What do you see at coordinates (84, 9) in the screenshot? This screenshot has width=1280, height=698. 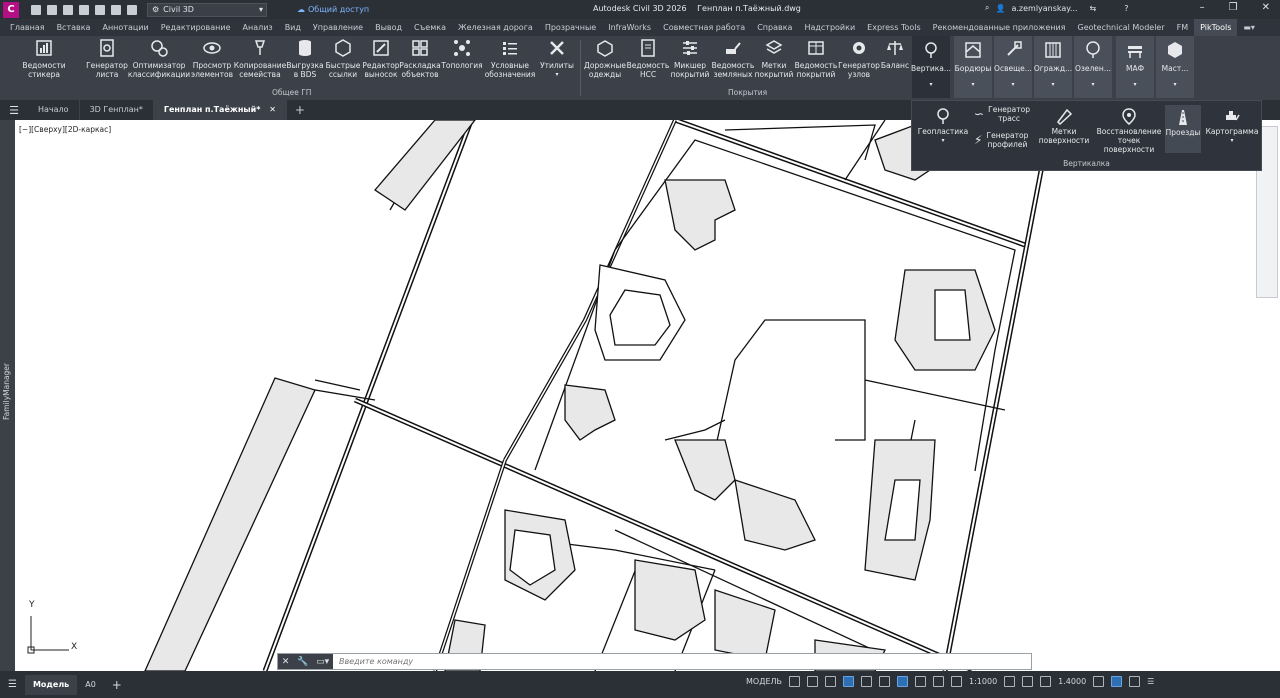 I see `save-as-icon` at bounding box center [84, 9].